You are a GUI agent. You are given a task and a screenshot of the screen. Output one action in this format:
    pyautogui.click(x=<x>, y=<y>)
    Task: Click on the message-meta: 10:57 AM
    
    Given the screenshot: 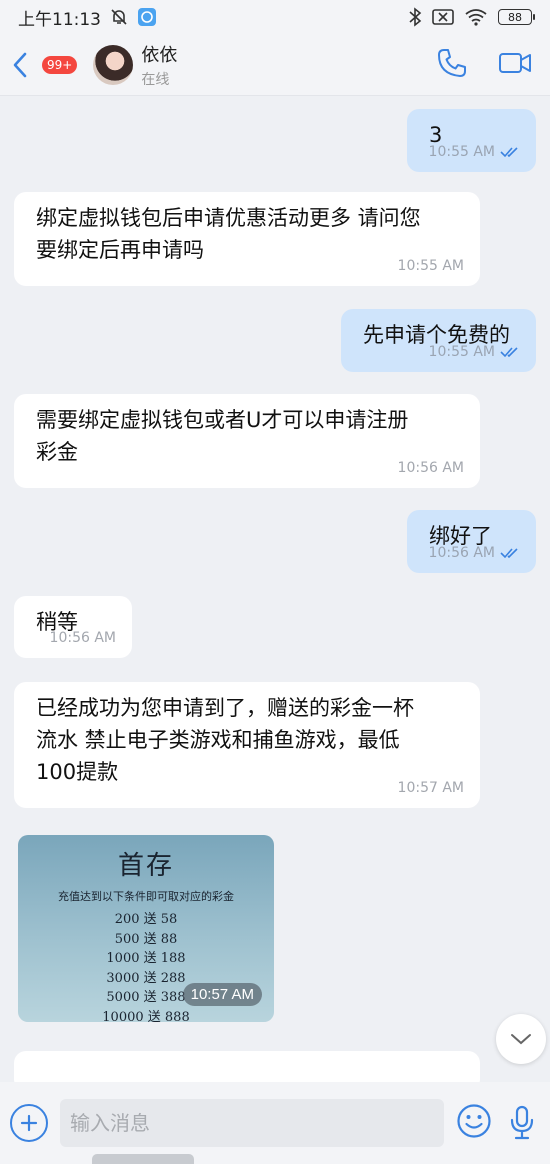 What is the action you would take?
    pyautogui.click(x=431, y=788)
    